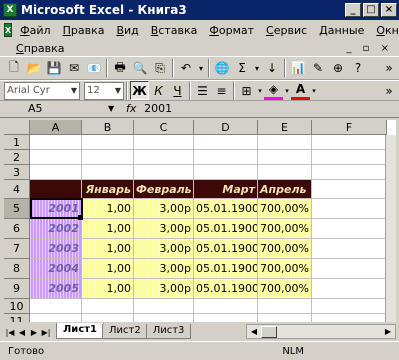 The image size is (399, 360). Describe the element at coordinates (108, 289) in the screenshot. I see `cell-b9: 1,00` at that location.